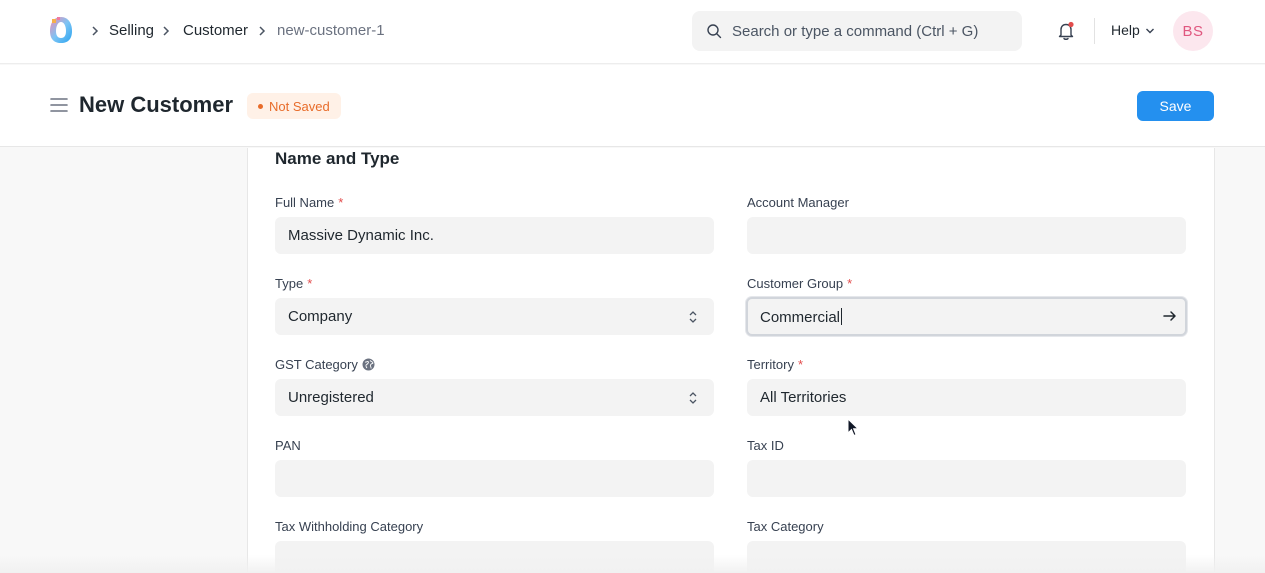  Describe the element at coordinates (1150, 31) in the screenshot. I see `chevron-down-icon` at that location.